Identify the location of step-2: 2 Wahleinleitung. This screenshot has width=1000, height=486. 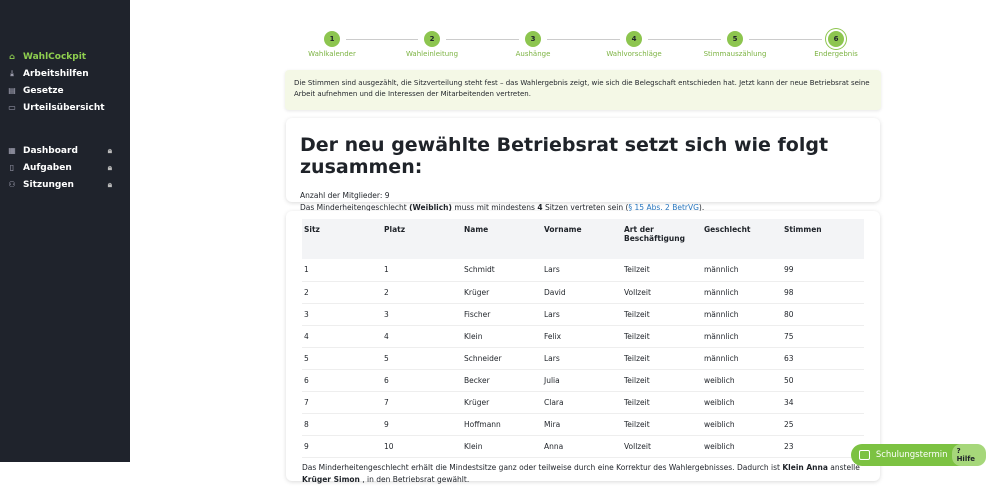
(432, 44).